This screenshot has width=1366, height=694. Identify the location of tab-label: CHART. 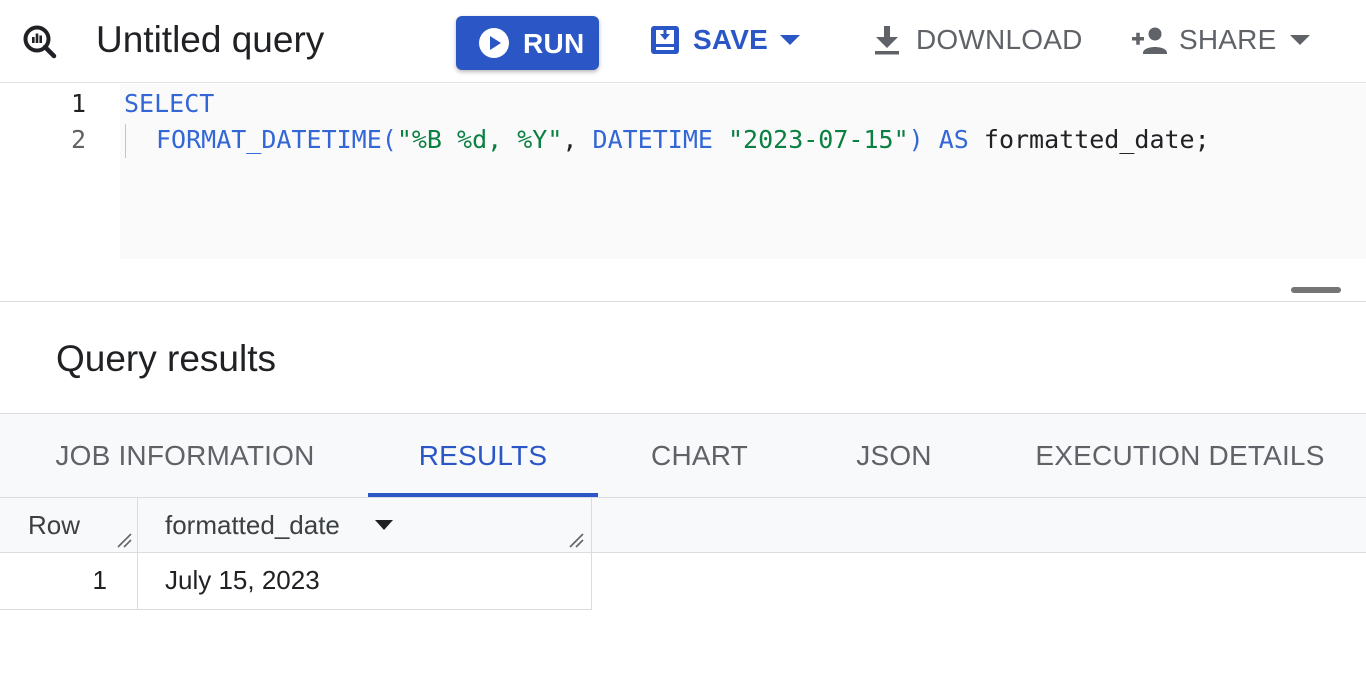
(699, 455).